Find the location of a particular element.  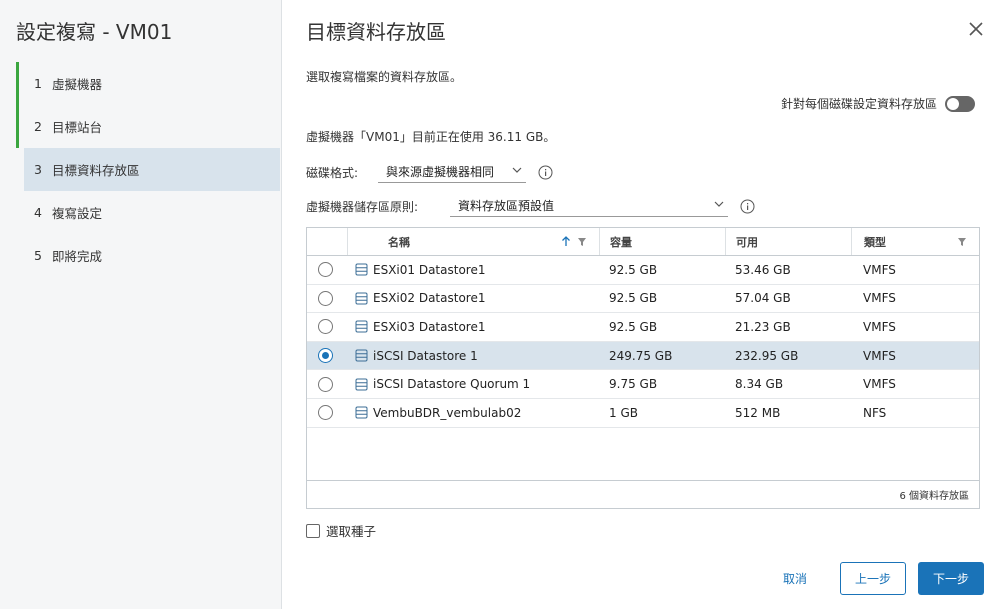

back-button: 上一步 is located at coordinates (873, 578).